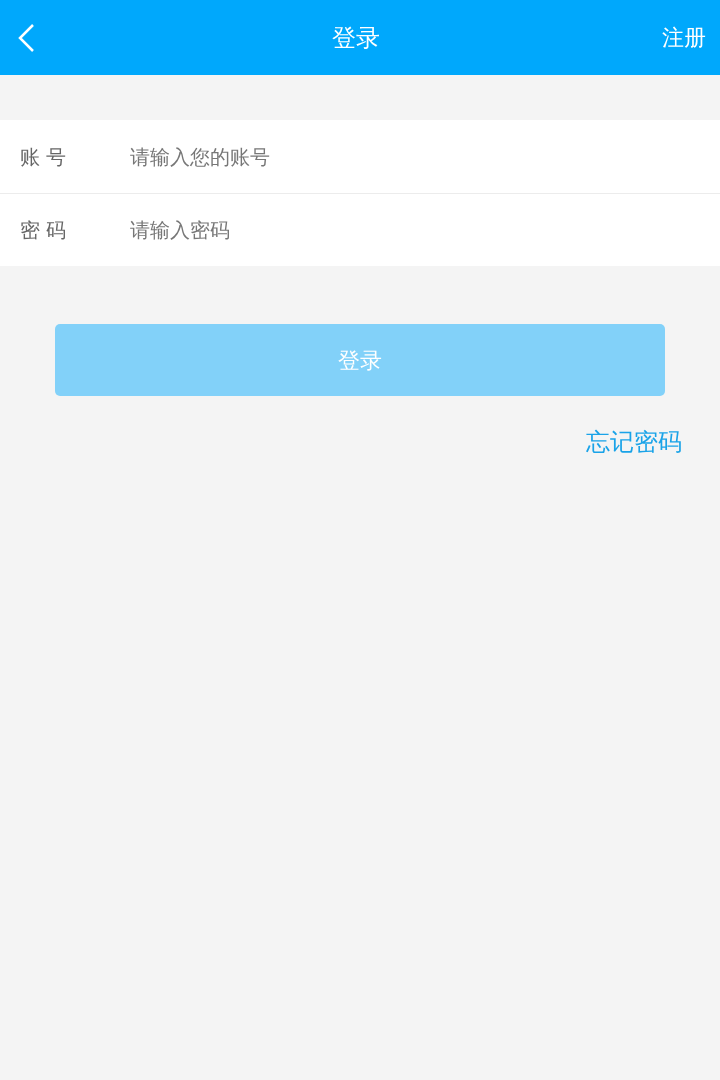 This screenshot has height=1080, width=720. Describe the element at coordinates (676, 37) in the screenshot. I see `register-link: 注册` at that location.